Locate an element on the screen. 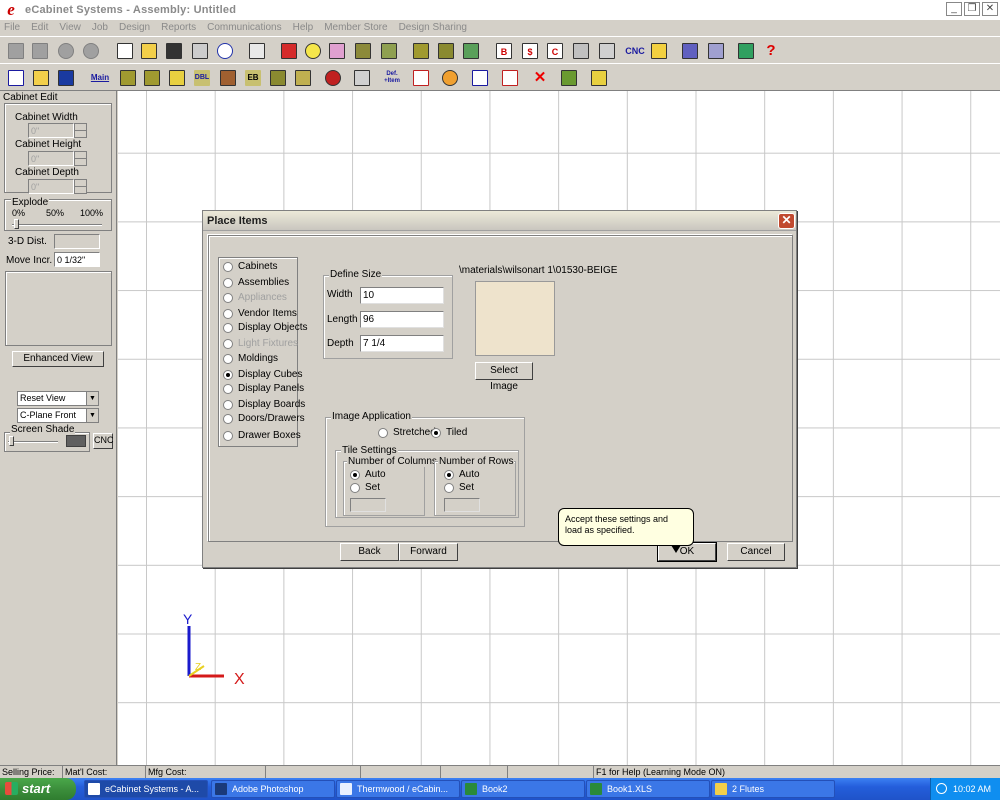  report-c-icon: C is located at coordinates (555, 51).